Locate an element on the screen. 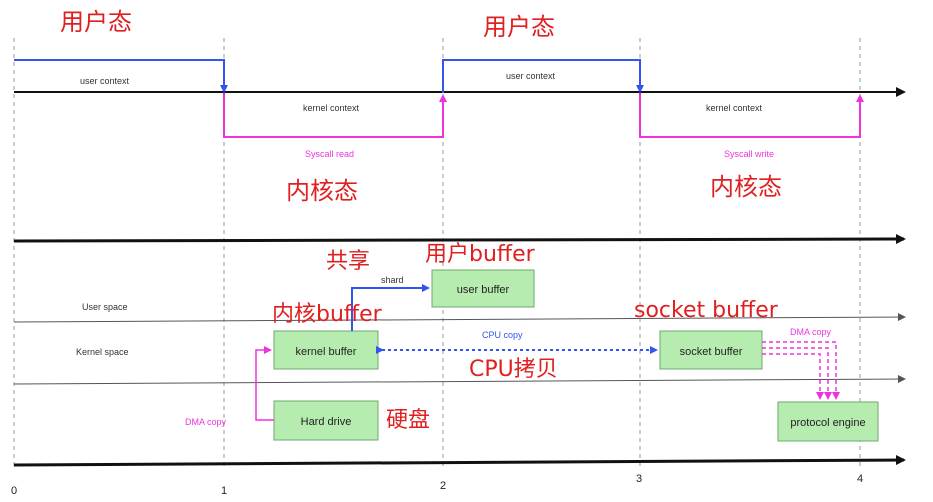 Image resolution: width=933 pixels, height=502 pixels. socket-buffer-annotation: socket buffer is located at coordinates (706, 310).